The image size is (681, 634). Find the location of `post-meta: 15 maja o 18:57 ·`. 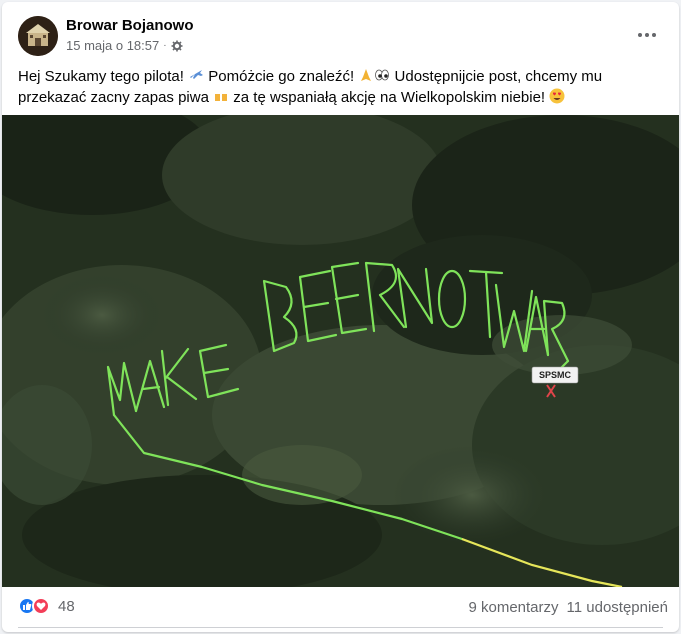

post-meta: 15 maja o 18:57 · is located at coordinates (124, 45).